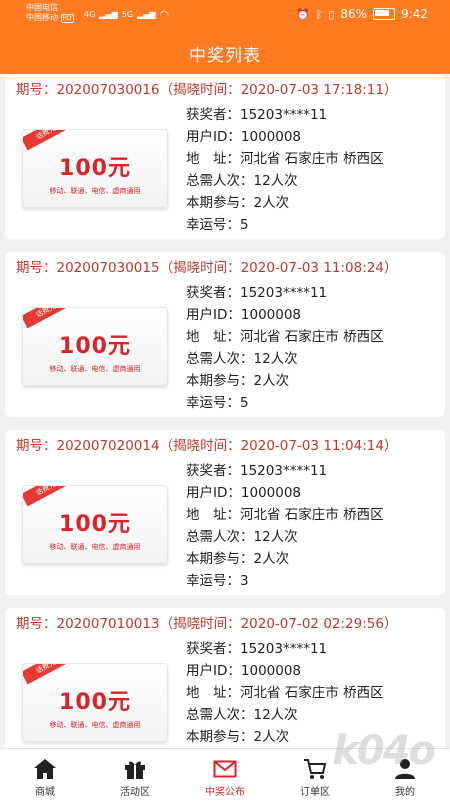  I want to click on nav-item-mine: 我的, so click(405, 775).